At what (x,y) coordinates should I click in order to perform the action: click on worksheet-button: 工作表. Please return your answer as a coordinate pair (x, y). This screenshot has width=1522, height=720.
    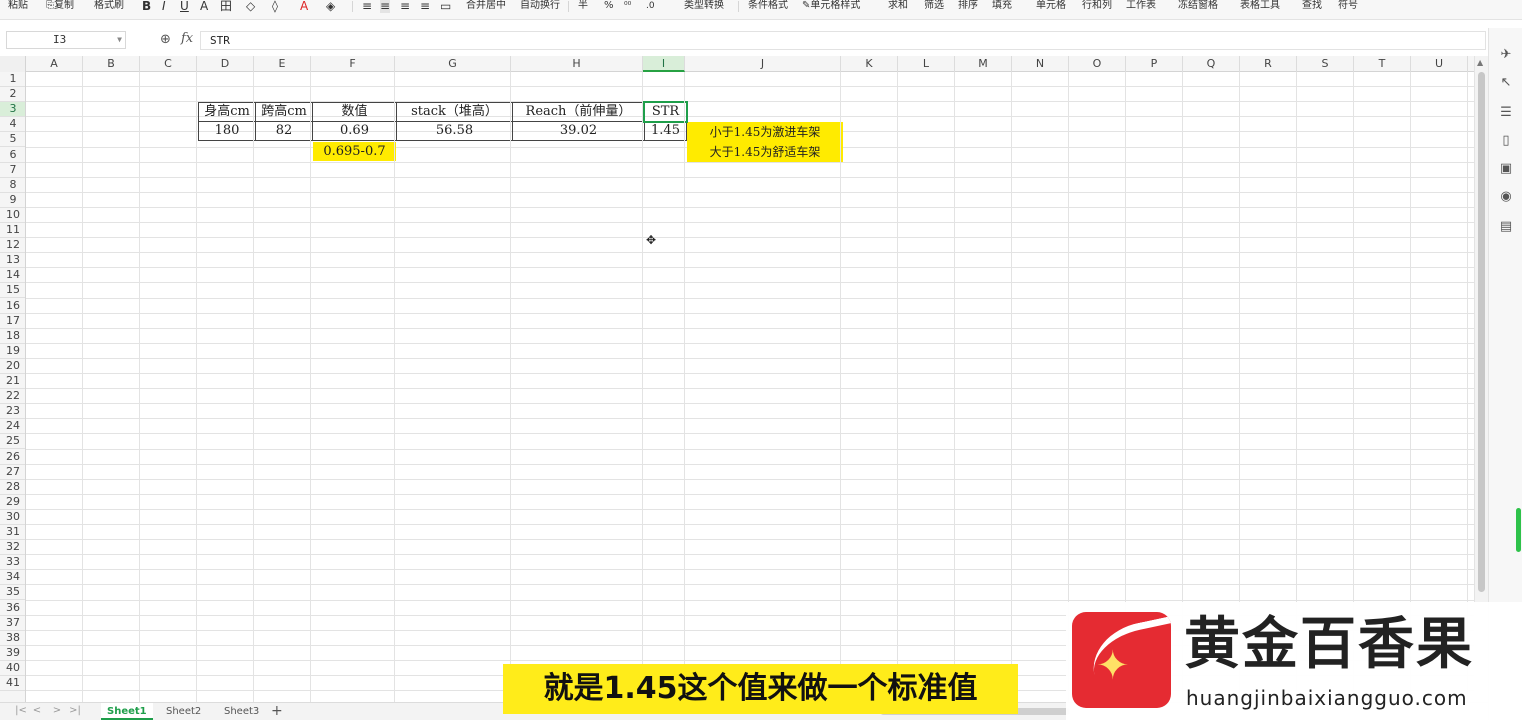
    Looking at the image, I should click on (1141, 7).